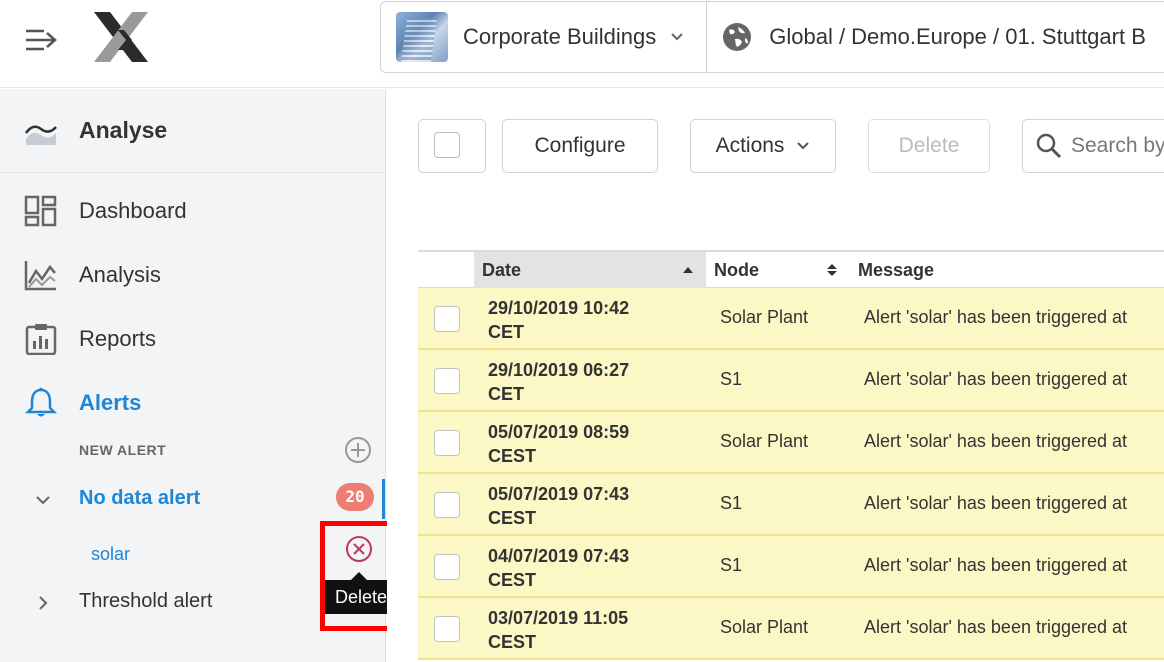  Describe the element at coordinates (559, 494) in the screenshot. I see `row-date-time: 05/07/2019 07:43` at that location.